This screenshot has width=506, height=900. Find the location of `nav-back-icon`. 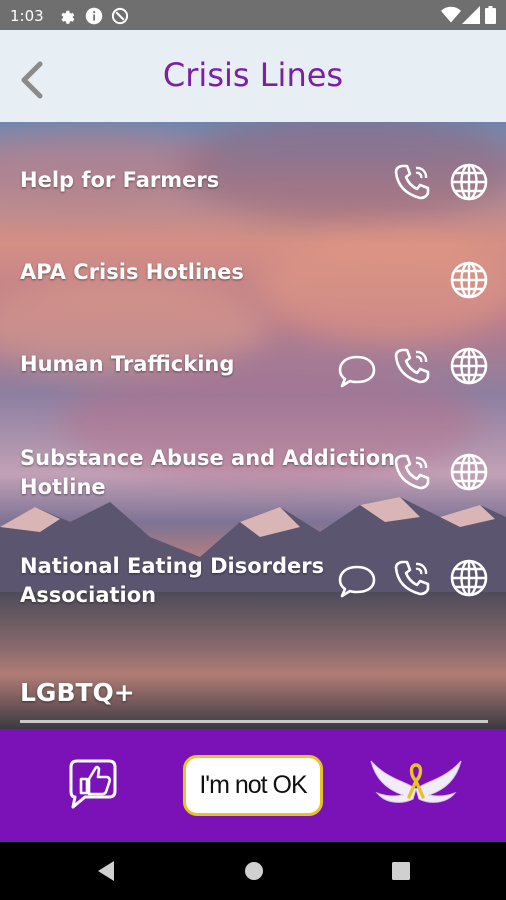

nav-back-icon is located at coordinates (106, 871).